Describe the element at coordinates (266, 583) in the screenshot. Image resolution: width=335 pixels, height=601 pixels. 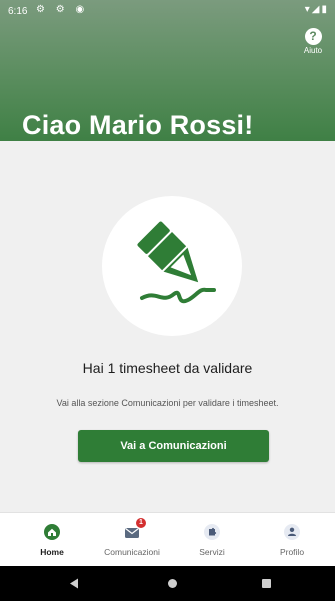
I see `recent-apps-icon` at that location.